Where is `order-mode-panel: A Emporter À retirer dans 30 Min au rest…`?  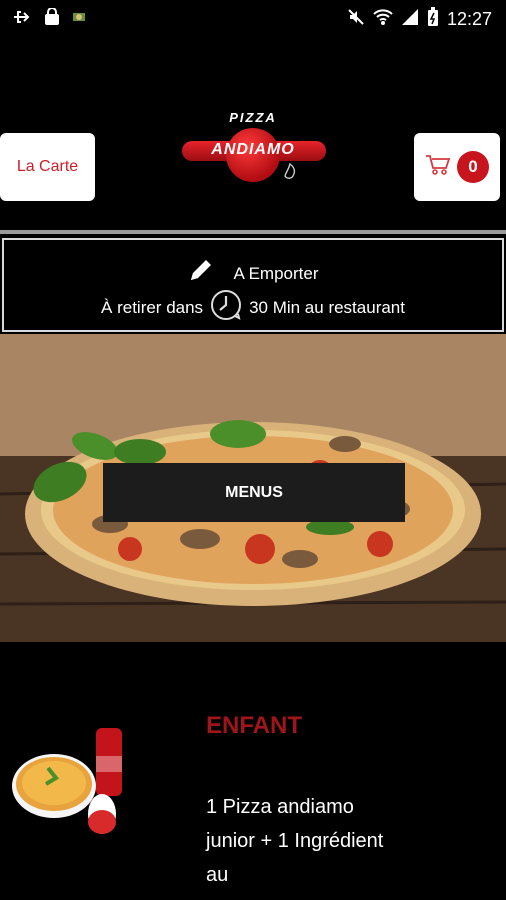
order-mode-panel: A Emporter À retirer dans 30 Min au rest… is located at coordinates (253, 285).